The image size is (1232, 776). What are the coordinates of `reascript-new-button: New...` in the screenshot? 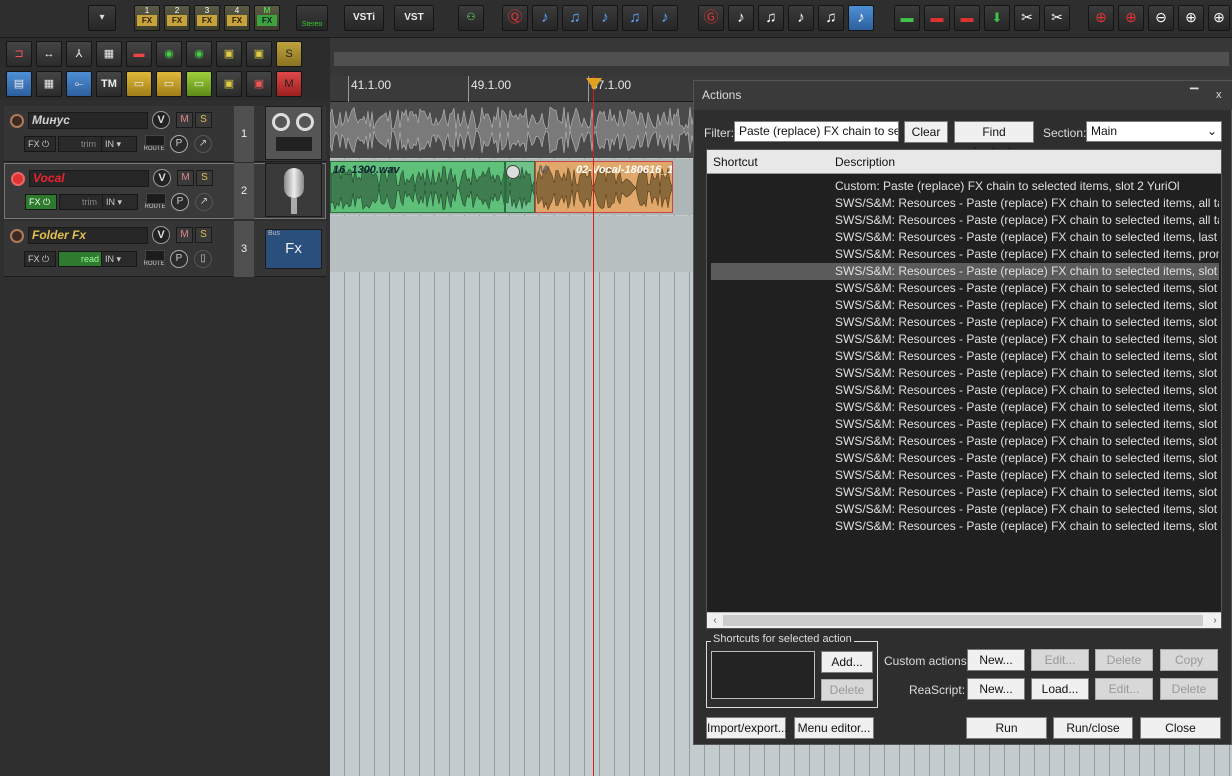 It's located at (996, 689).